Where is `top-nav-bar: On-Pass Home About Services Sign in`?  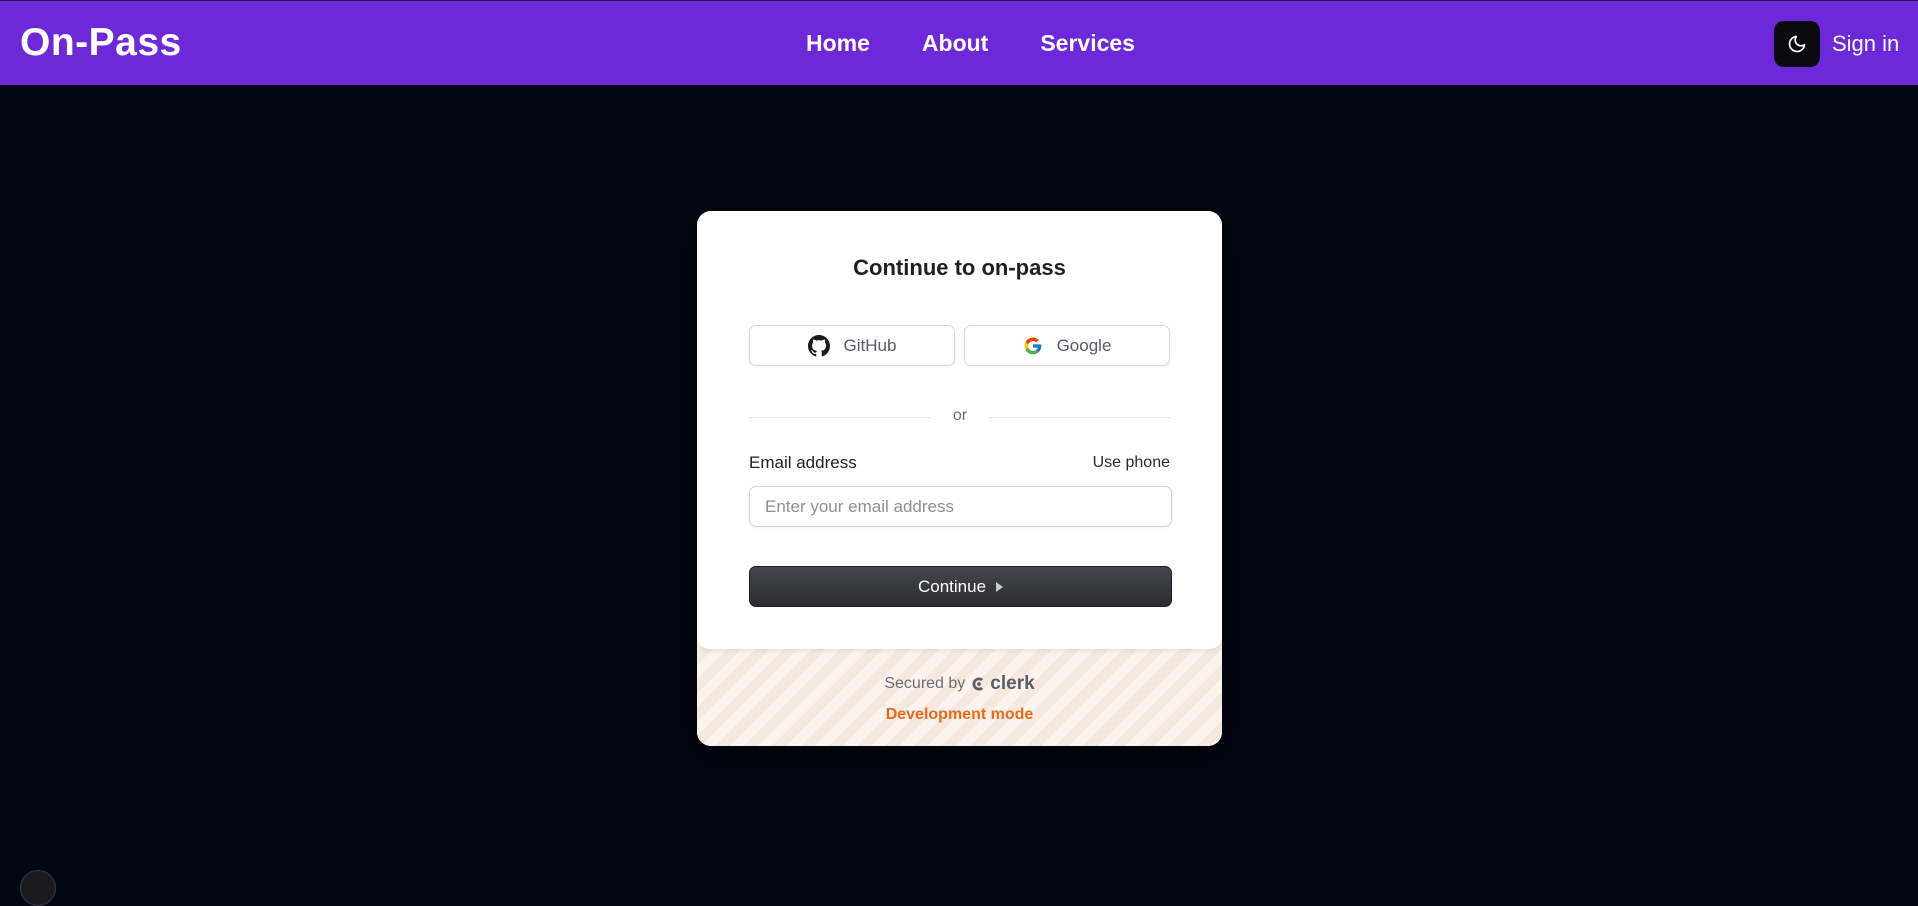
top-nav-bar: On-Pass Home About Services Sign in is located at coordinates (959, 42).